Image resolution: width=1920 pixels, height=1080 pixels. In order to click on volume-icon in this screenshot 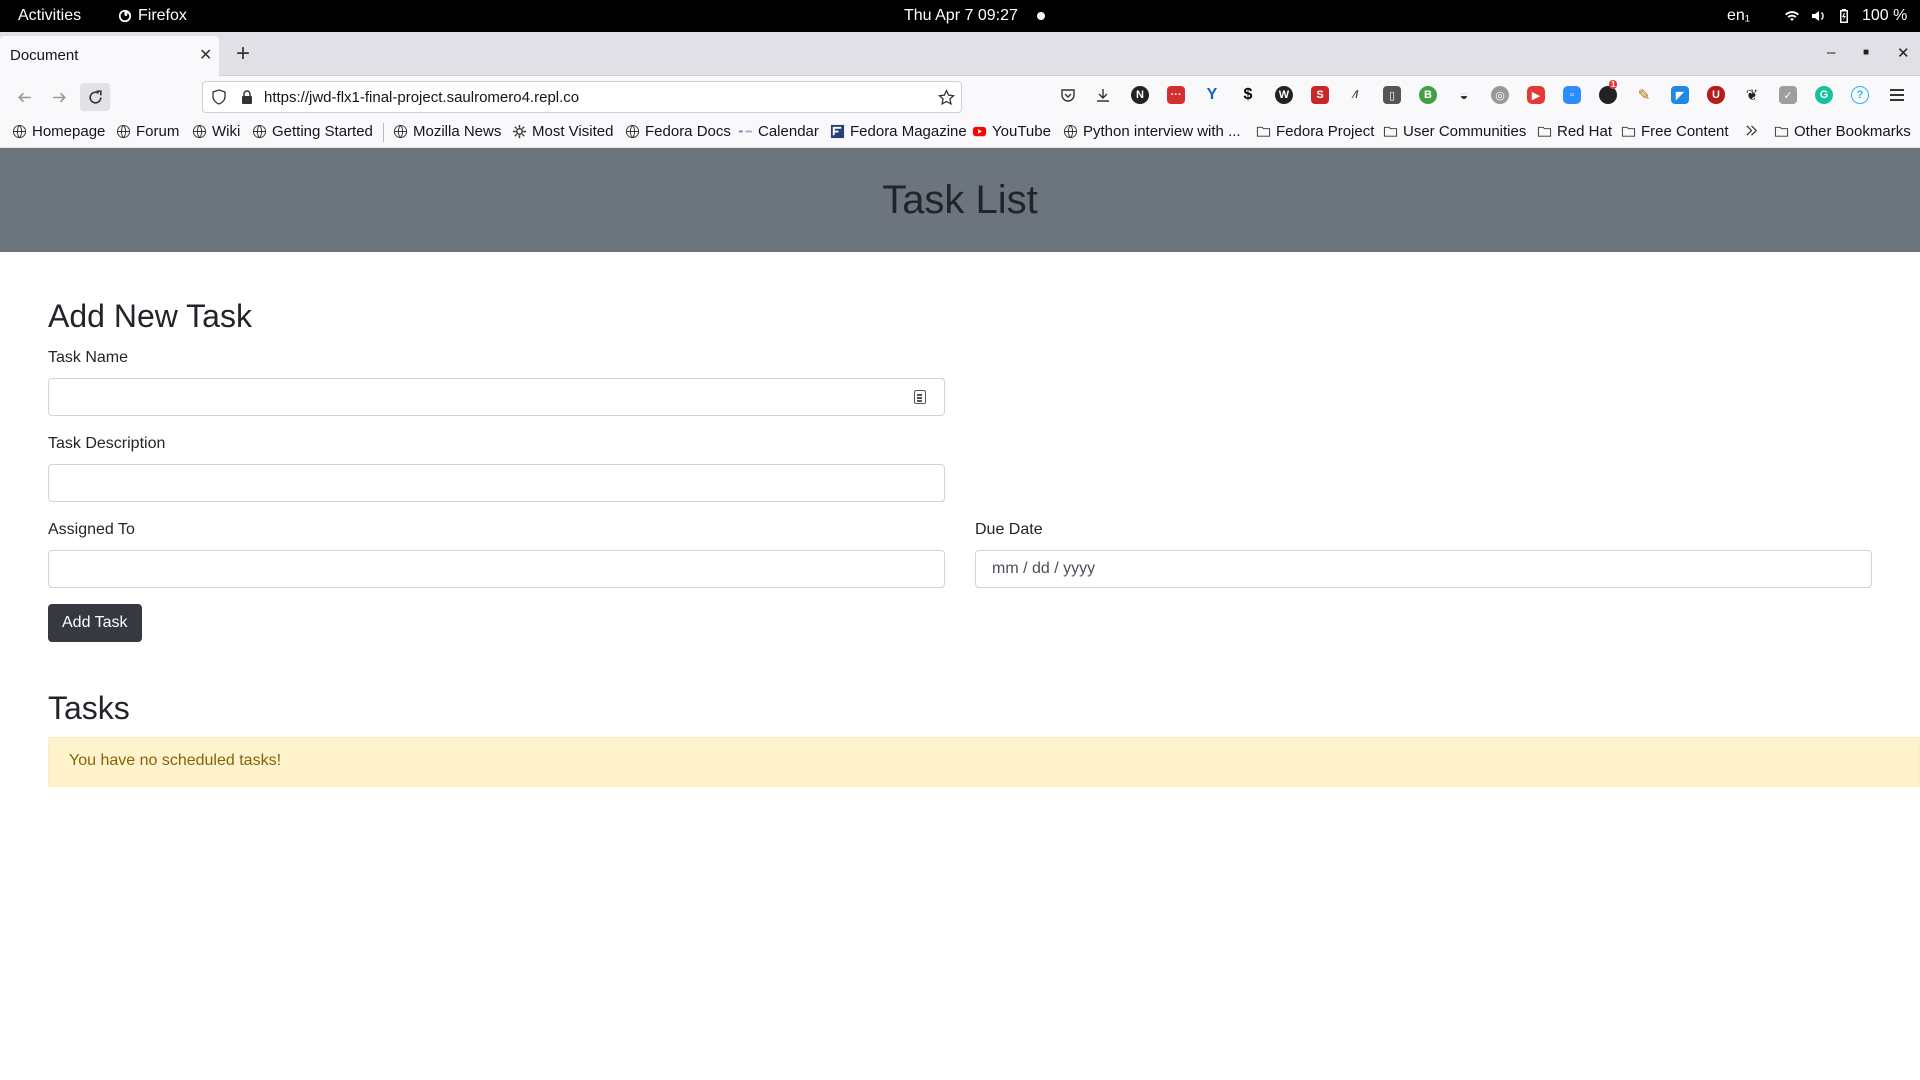, I will do `click(1818, 16)`.